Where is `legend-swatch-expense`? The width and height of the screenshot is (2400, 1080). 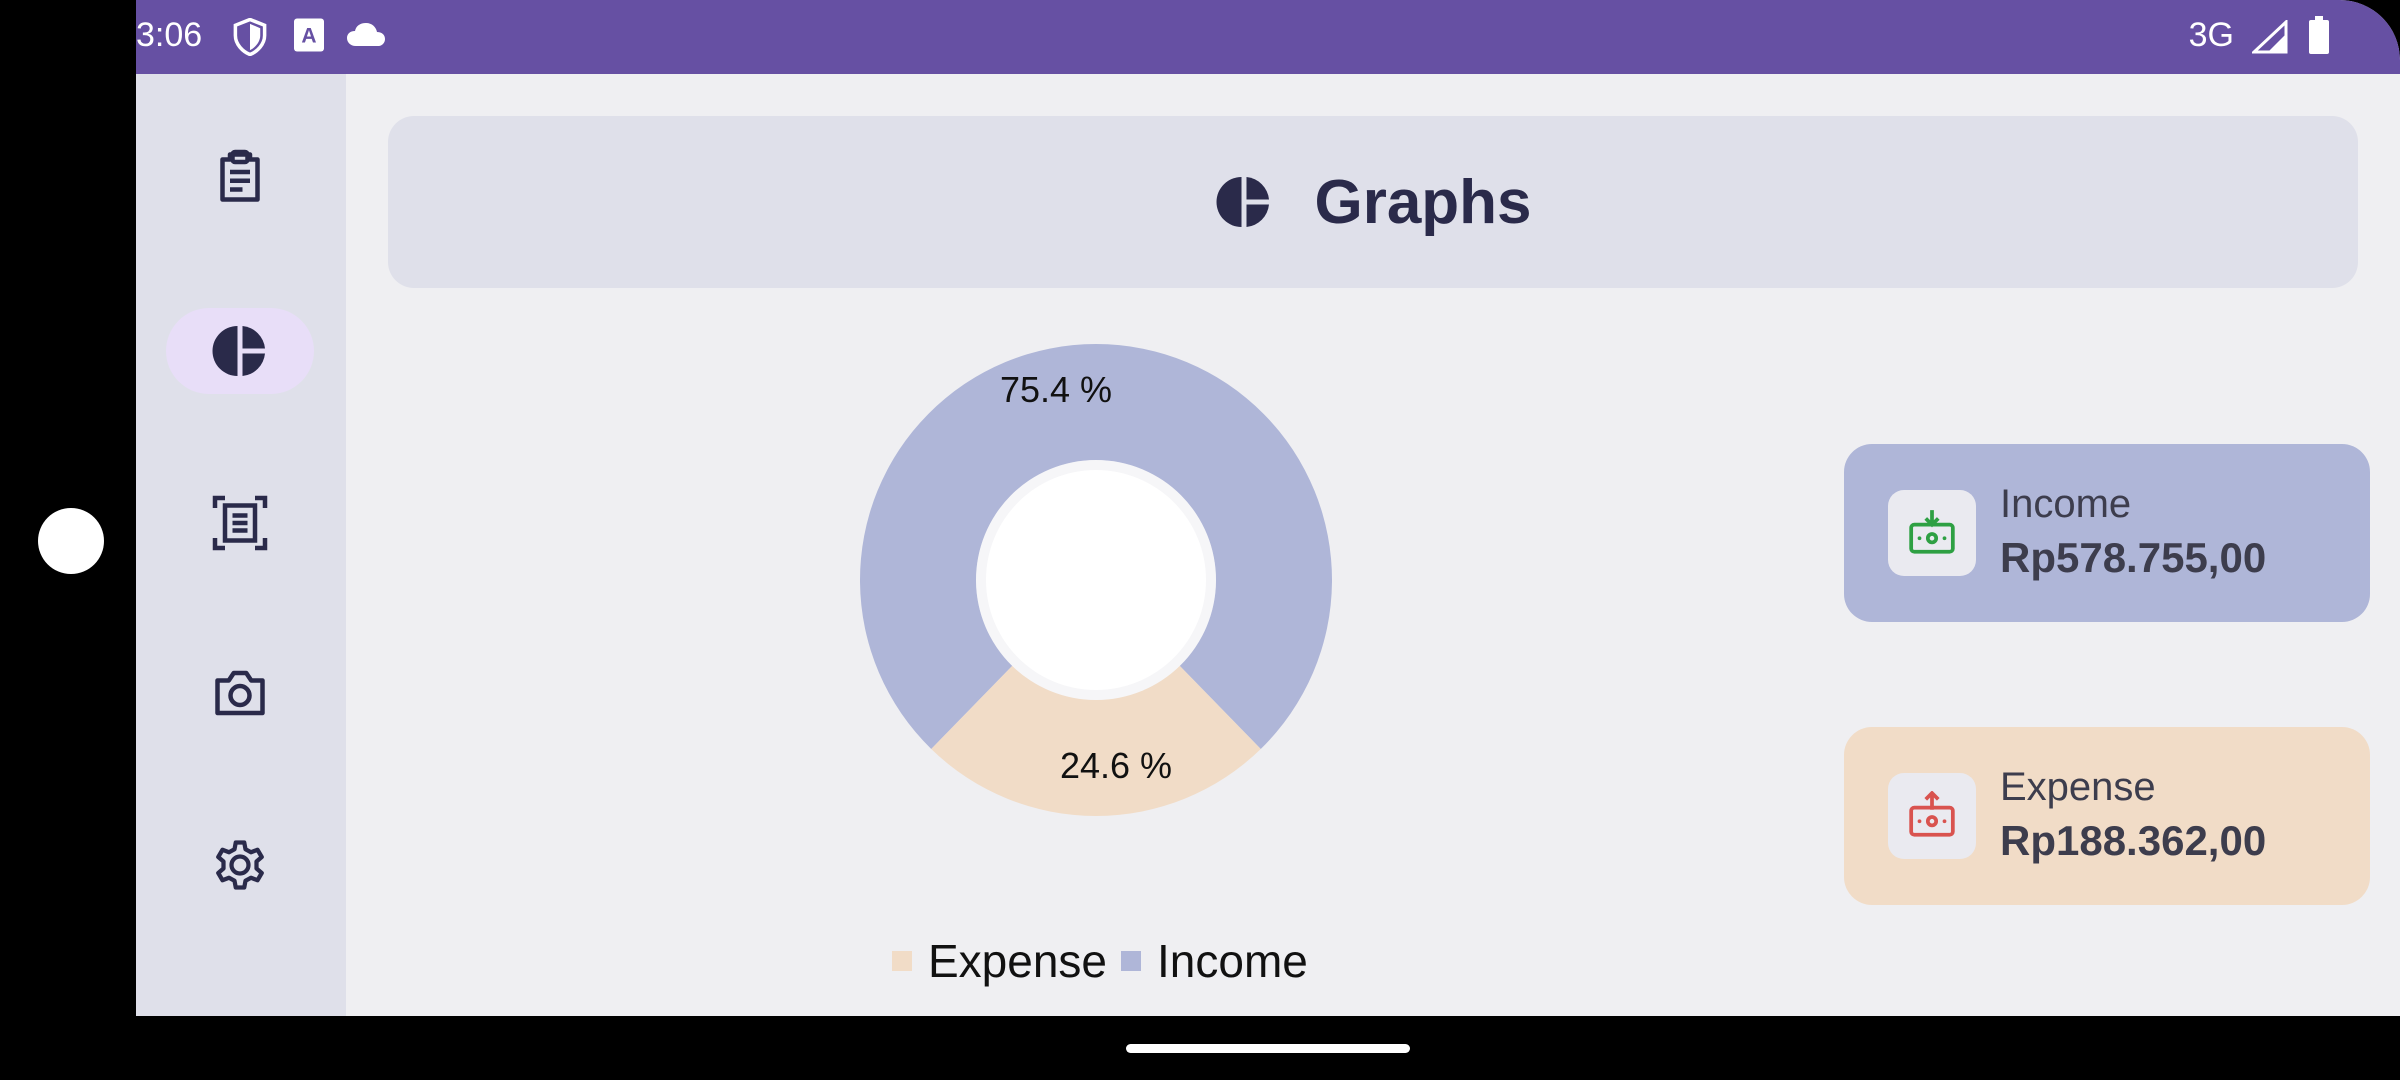 legend-swatch-expense is located at coordinates (902, 961).